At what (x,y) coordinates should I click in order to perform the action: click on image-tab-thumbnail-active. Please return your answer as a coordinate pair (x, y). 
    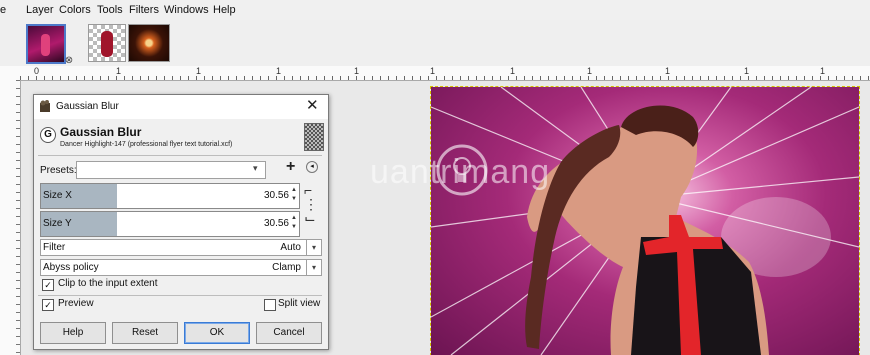
    Looking at the image, I should click on (46, 44).